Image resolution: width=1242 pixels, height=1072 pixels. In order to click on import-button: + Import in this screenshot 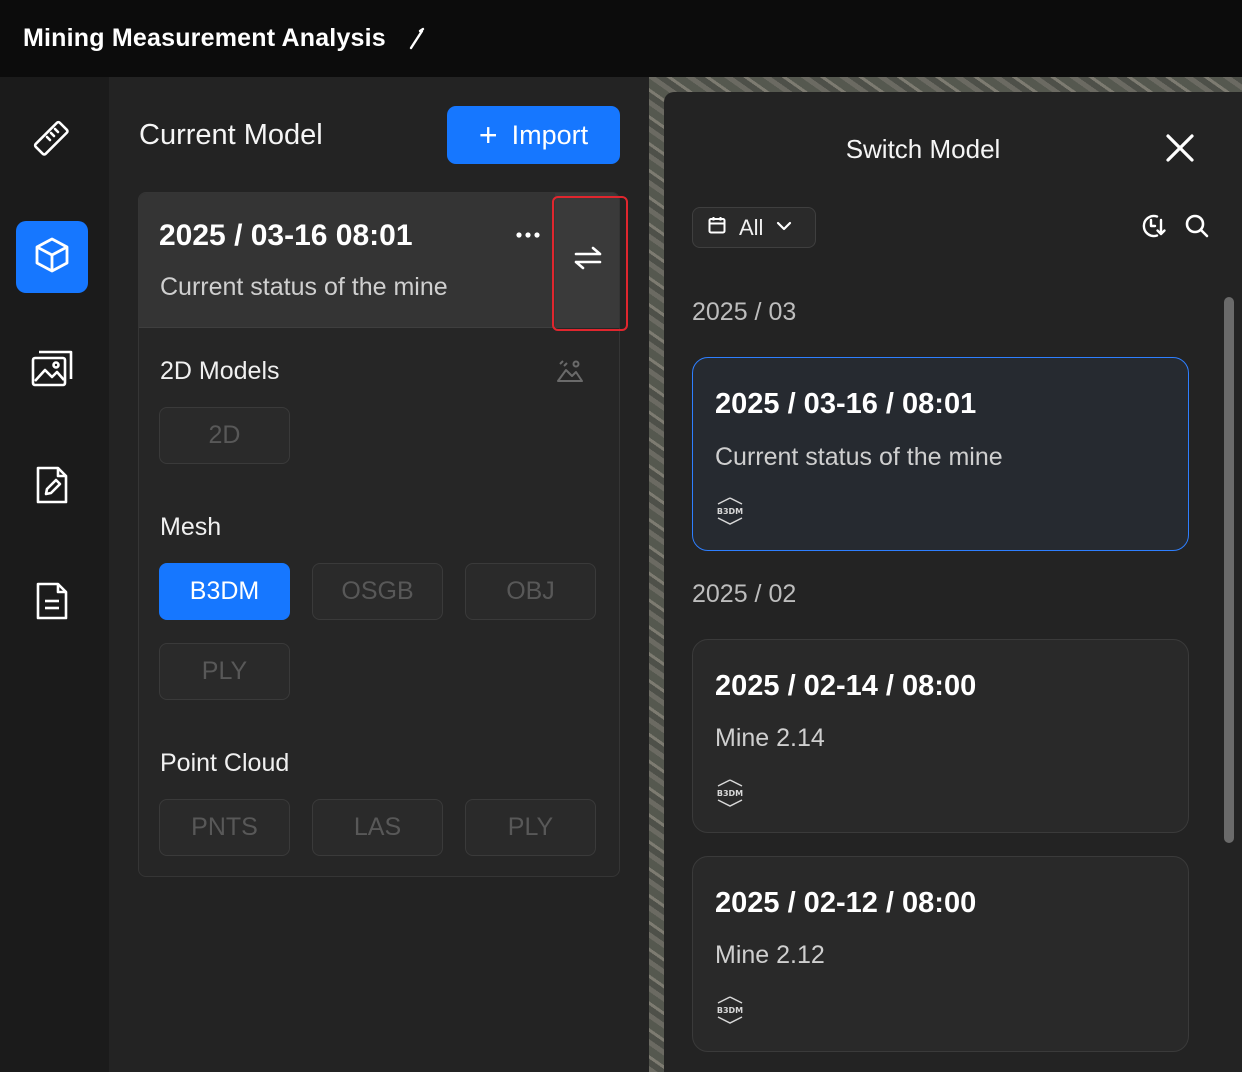, I will do `click(533, 135)`.